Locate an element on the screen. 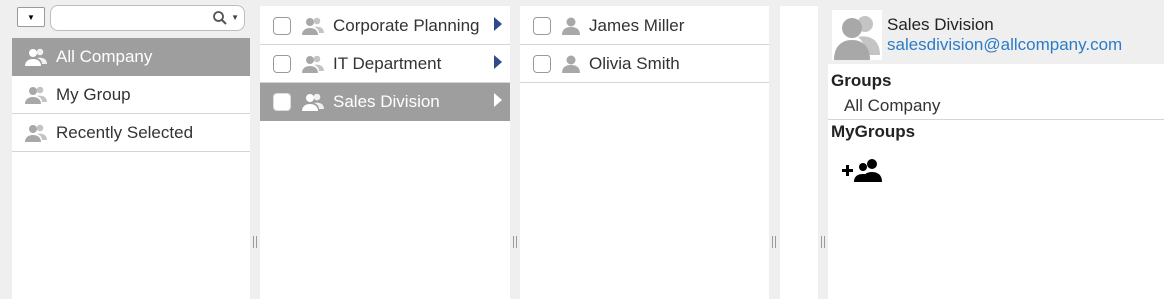 This screenshot has height=299, width=1164. detail-email-link: salesdivision@allcompany.com is located at coordinates (1004, 45).